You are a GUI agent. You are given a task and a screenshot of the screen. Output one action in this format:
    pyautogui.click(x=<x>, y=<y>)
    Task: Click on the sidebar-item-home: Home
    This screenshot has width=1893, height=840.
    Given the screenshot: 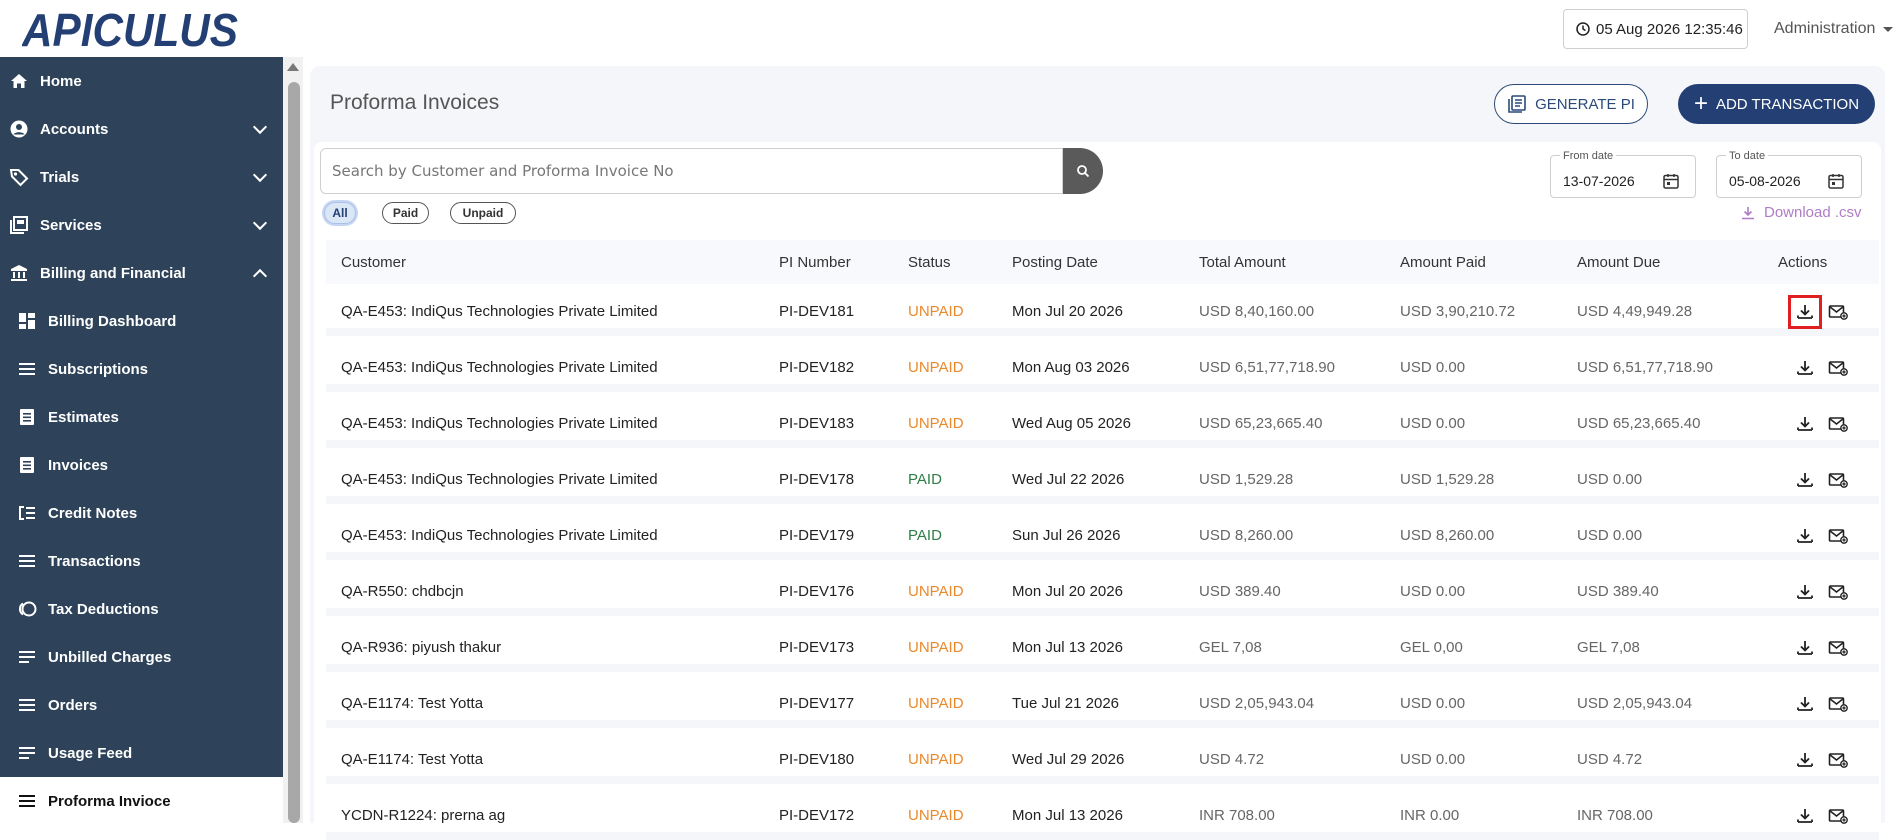 What is the action you would take?
    pyautogui.click(x=141, y=81)
    